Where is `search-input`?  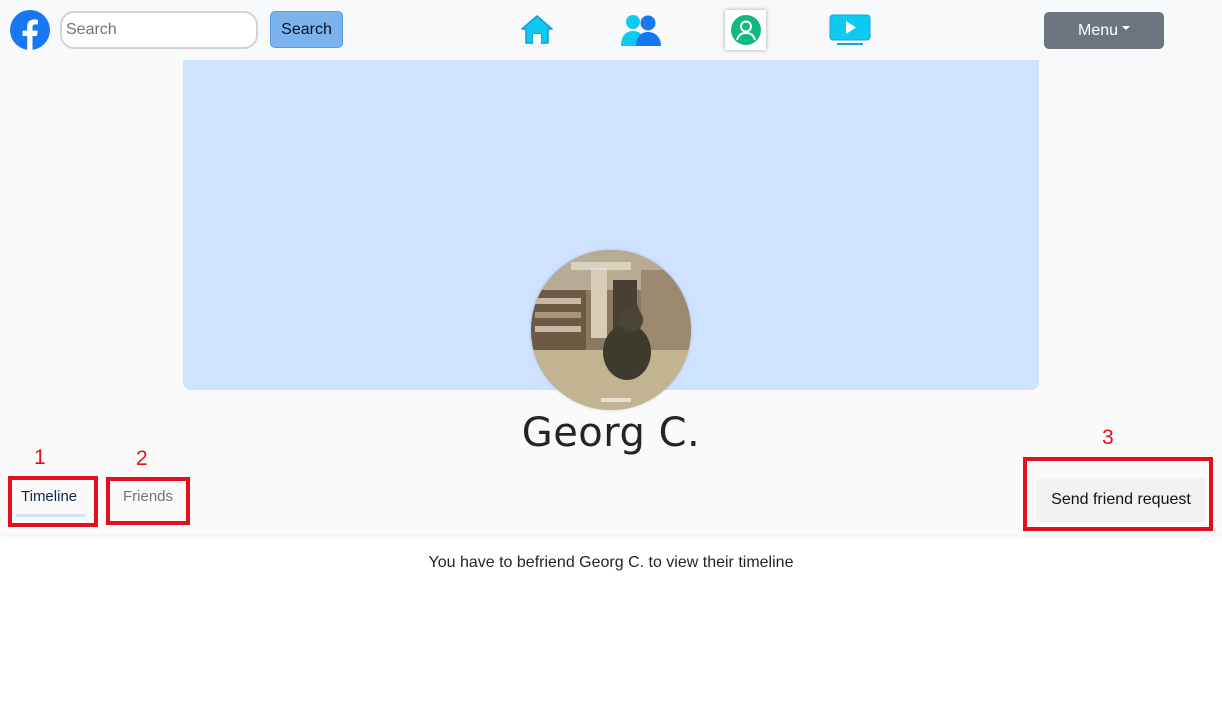
search-input is located at coordinates (159, 30).